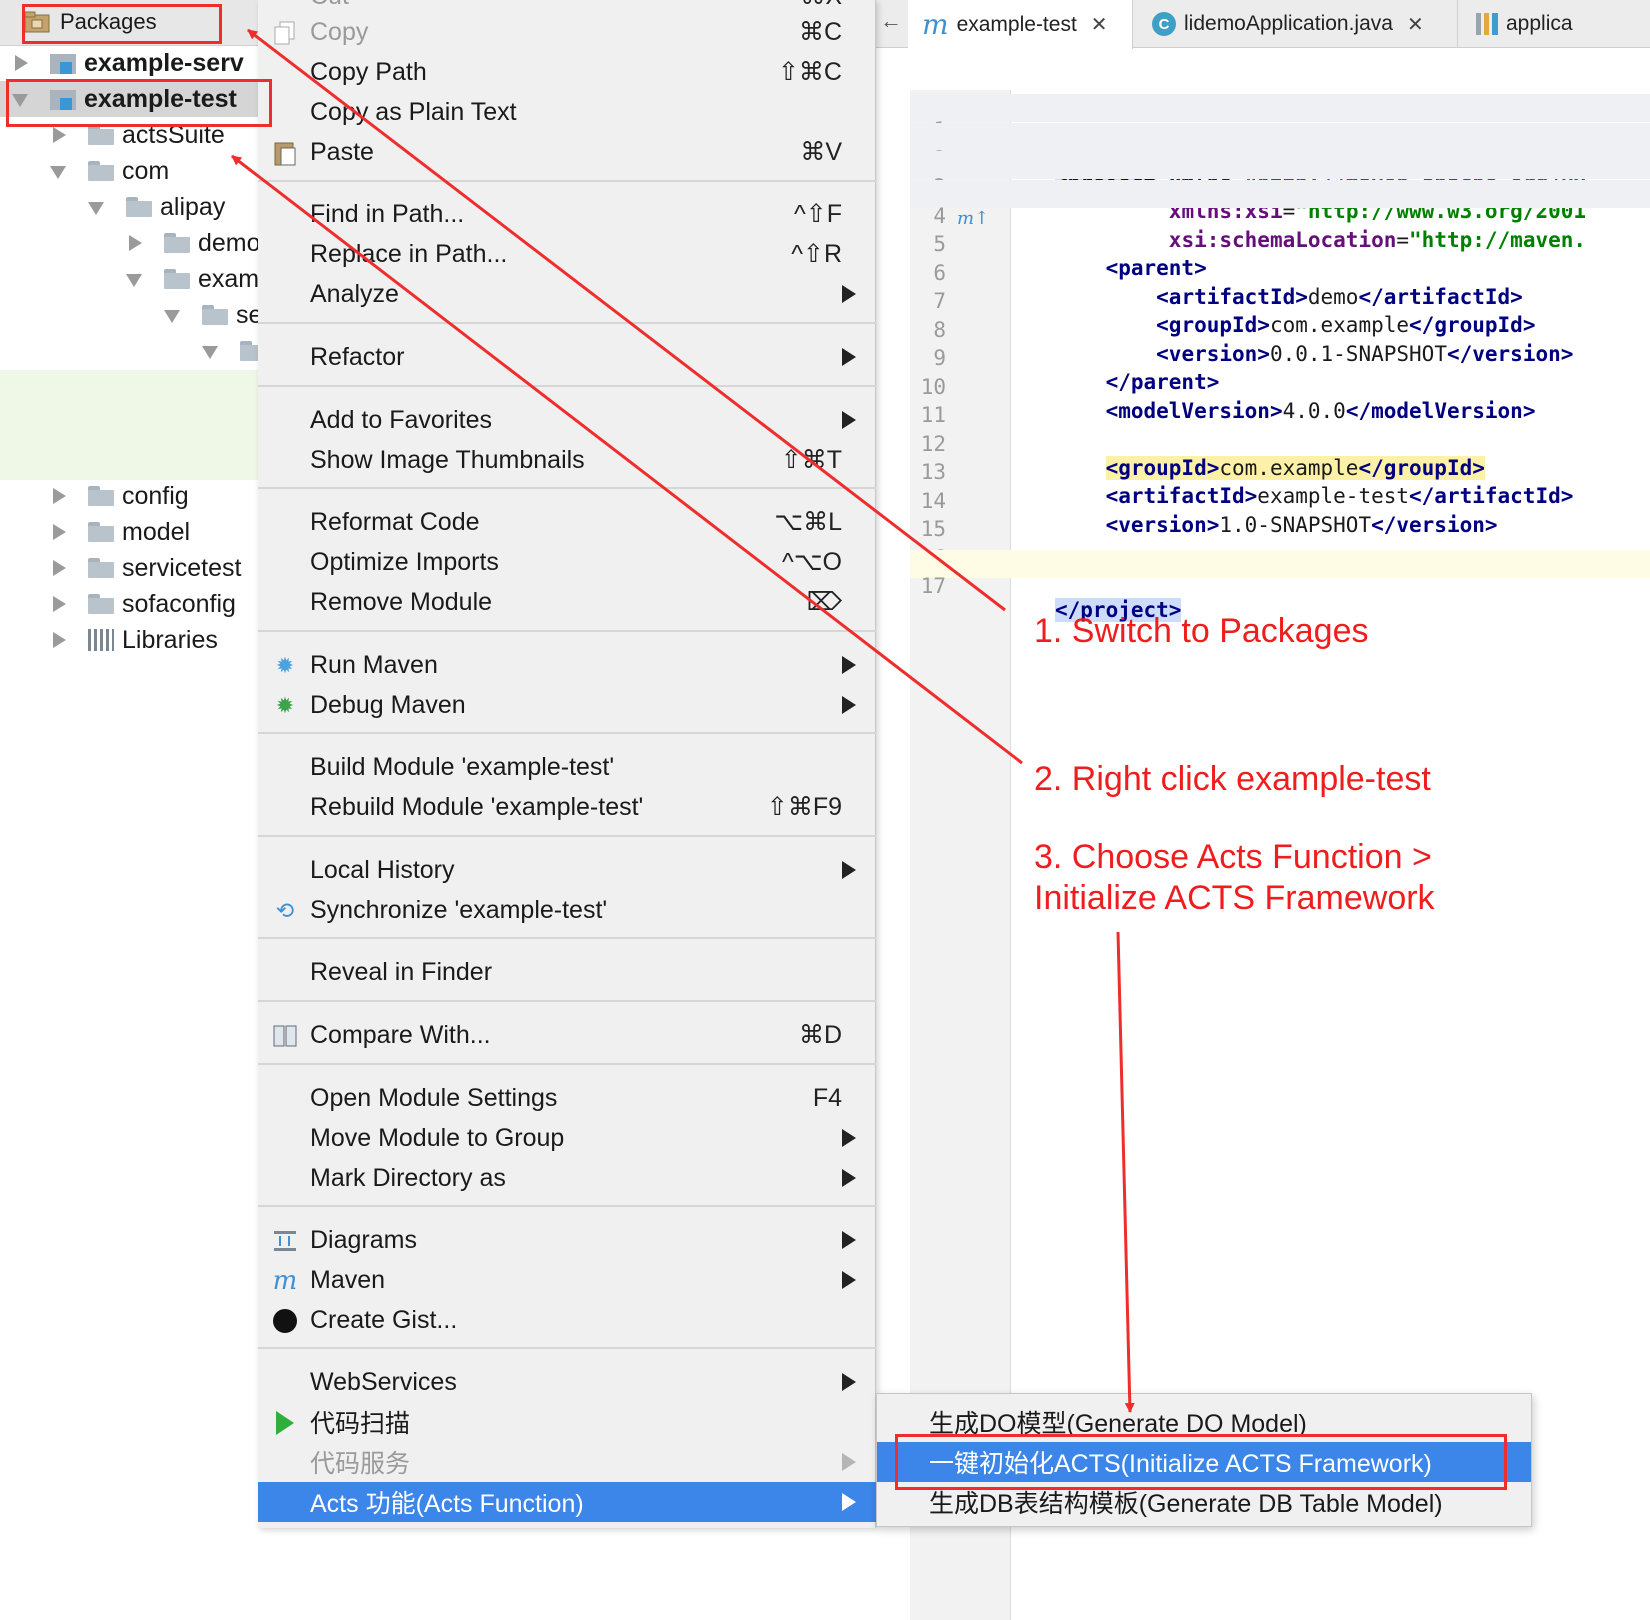 The image size is (1650, 1620). Describe the element at coordinates (1487, 24) in the screenshot. I see `properties-icon` at that location.